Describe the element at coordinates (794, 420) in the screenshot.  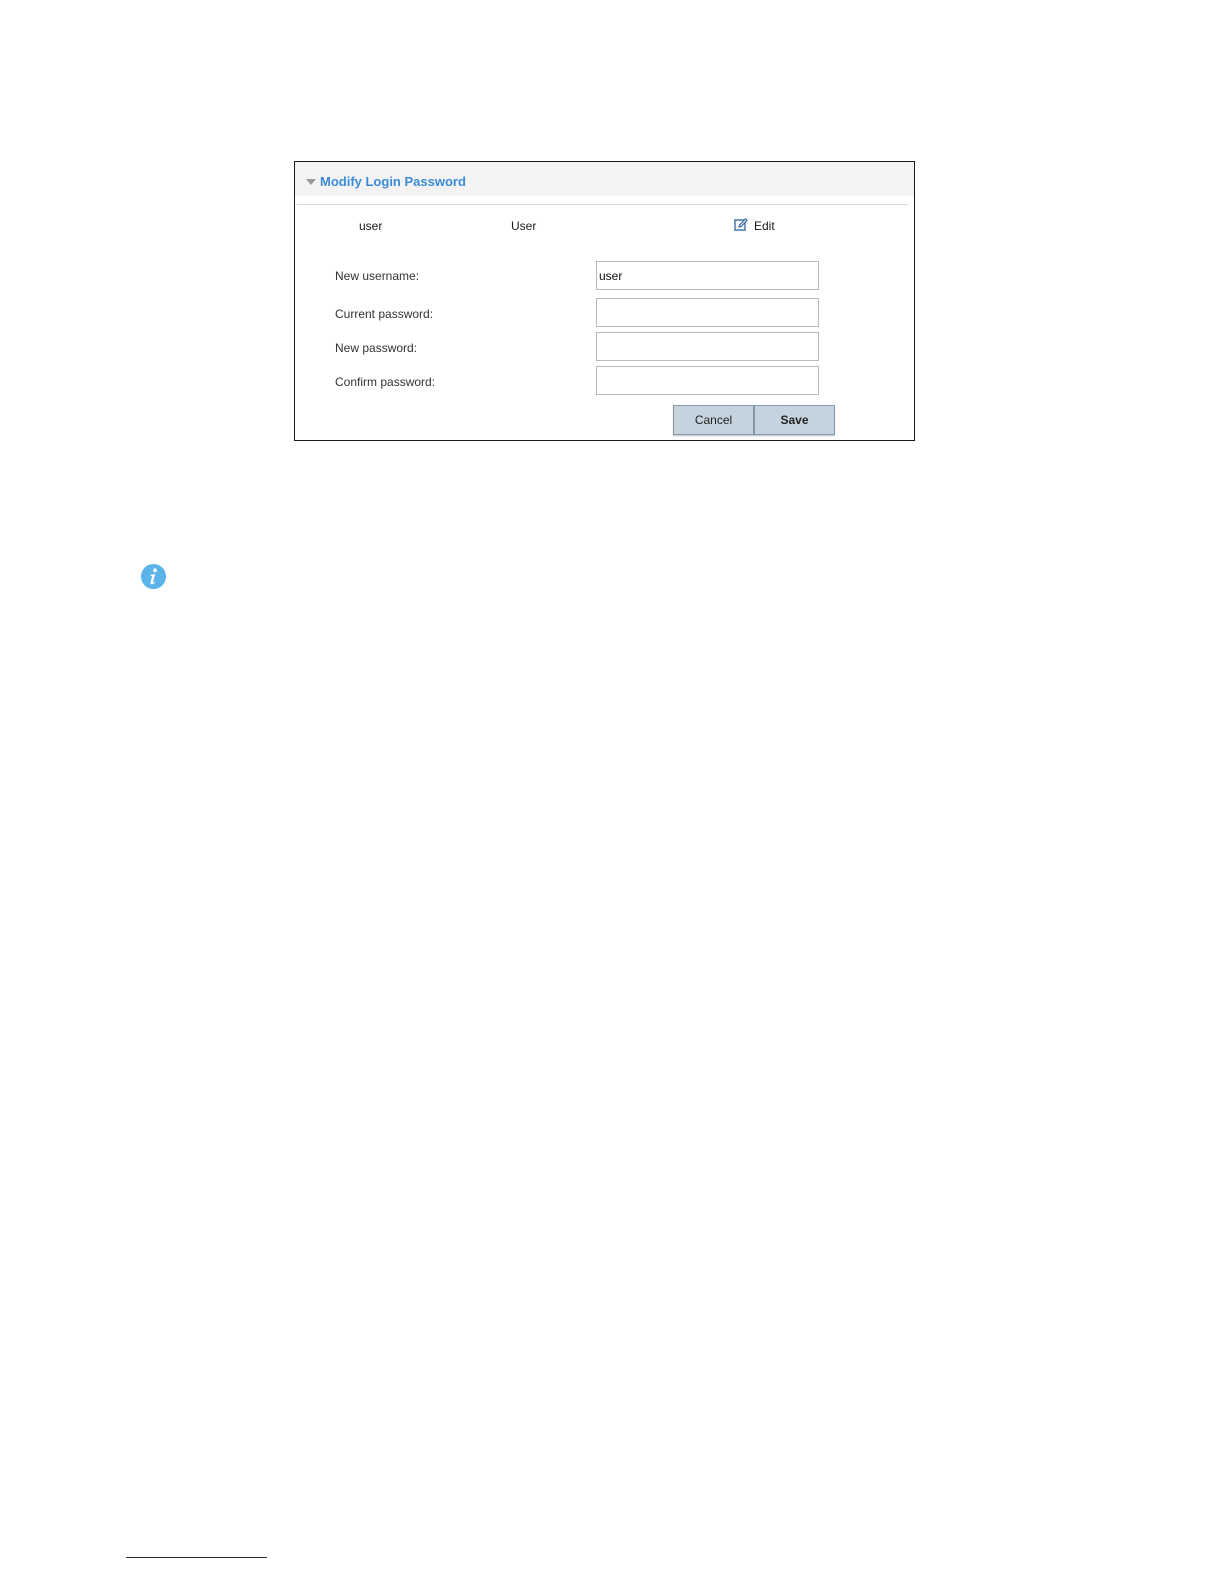
I see `save-button: Save` at that location.